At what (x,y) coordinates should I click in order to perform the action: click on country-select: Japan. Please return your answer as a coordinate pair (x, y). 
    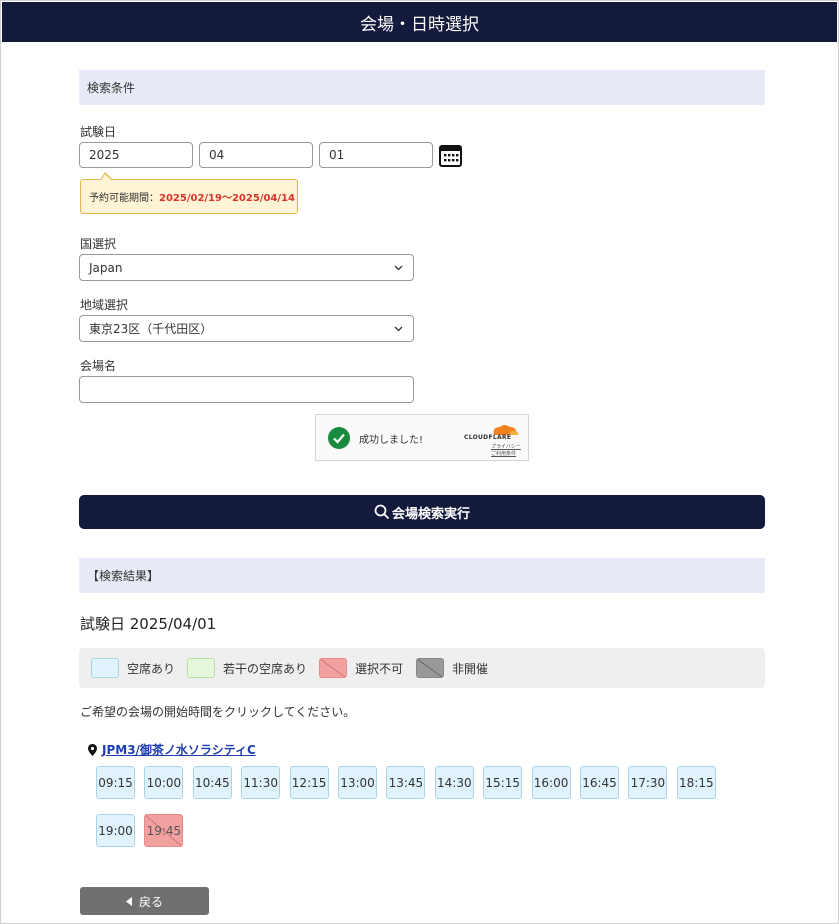
    Looking at the image, I should click on (246, 267).